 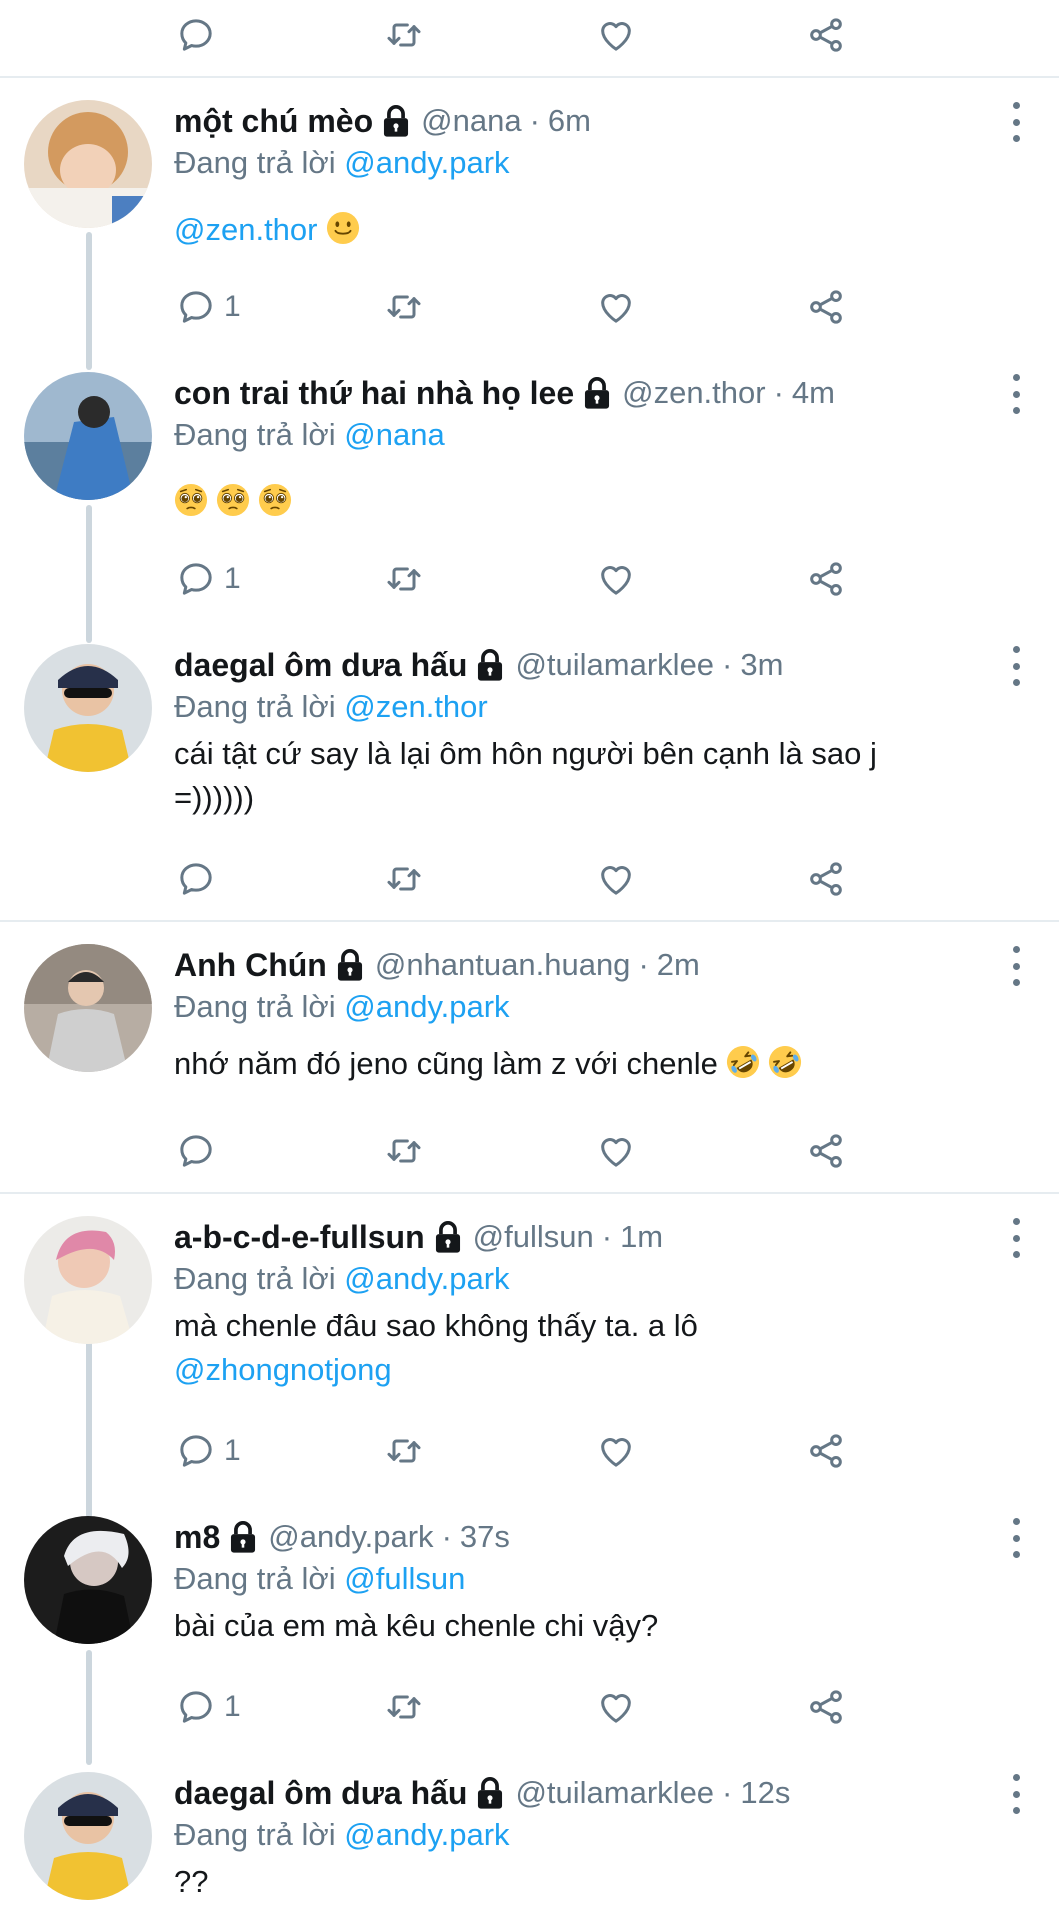 What do you see at coordinates (471, 121) in the screenshot?
I see `handle: @nana` at bounding box center [471, 121].